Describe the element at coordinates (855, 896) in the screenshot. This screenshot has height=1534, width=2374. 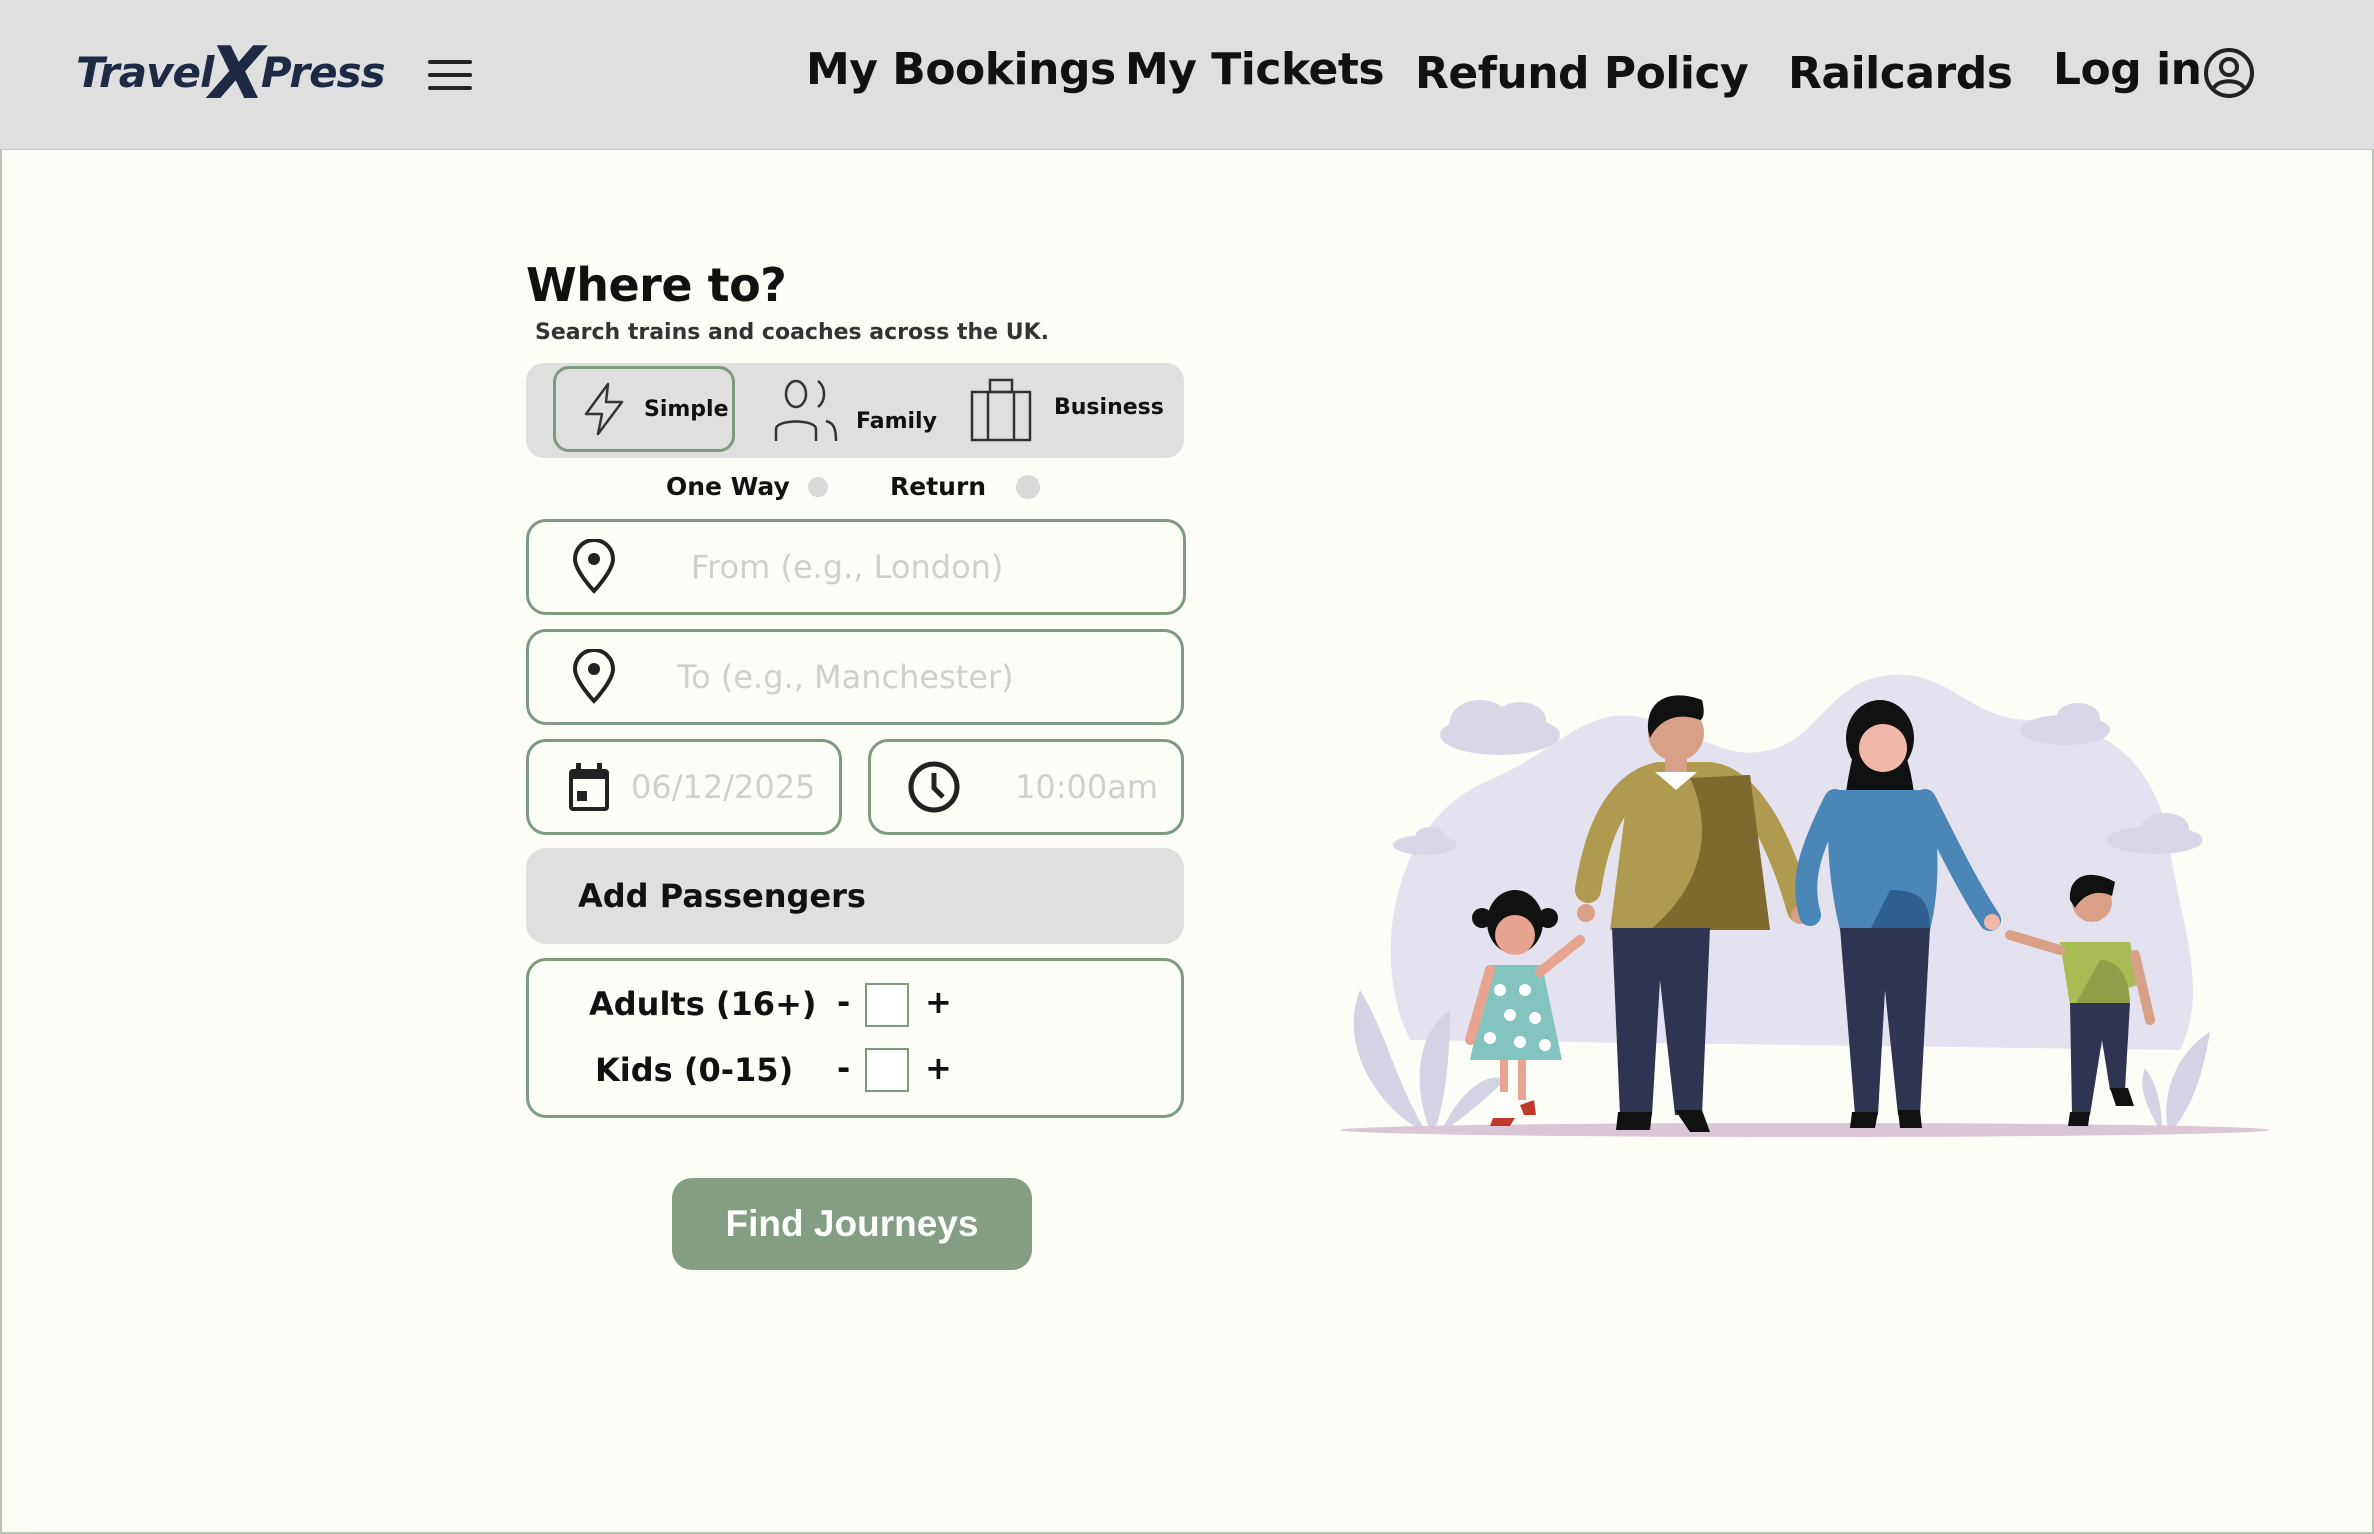
I see `add-passengers-button: Add Passengers` at that location.